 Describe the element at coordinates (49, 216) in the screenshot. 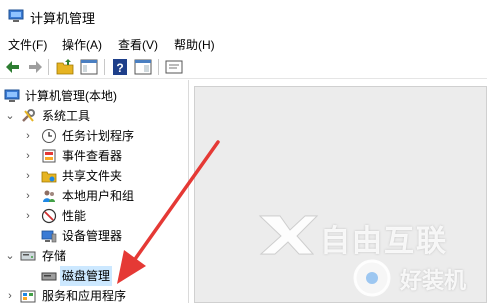

I see `performance-icon` at that location.